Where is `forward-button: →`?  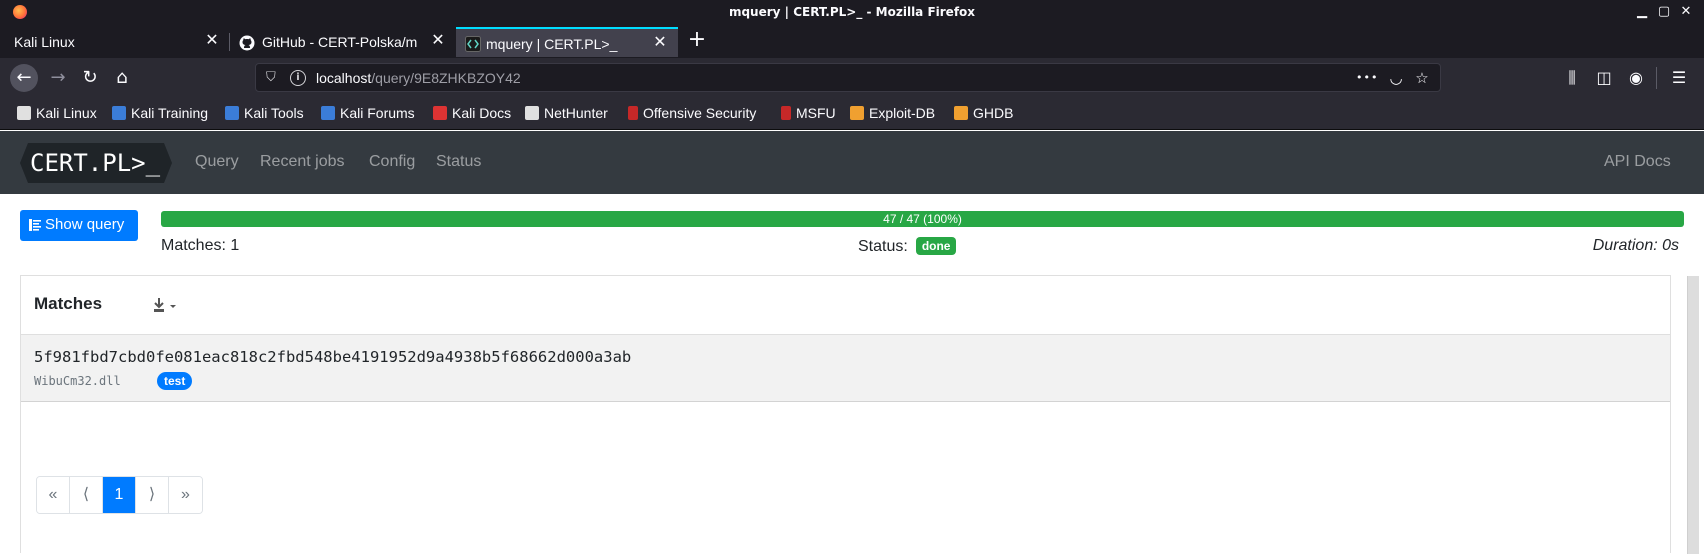
forward-button: → is located at coordinates (58, 78).